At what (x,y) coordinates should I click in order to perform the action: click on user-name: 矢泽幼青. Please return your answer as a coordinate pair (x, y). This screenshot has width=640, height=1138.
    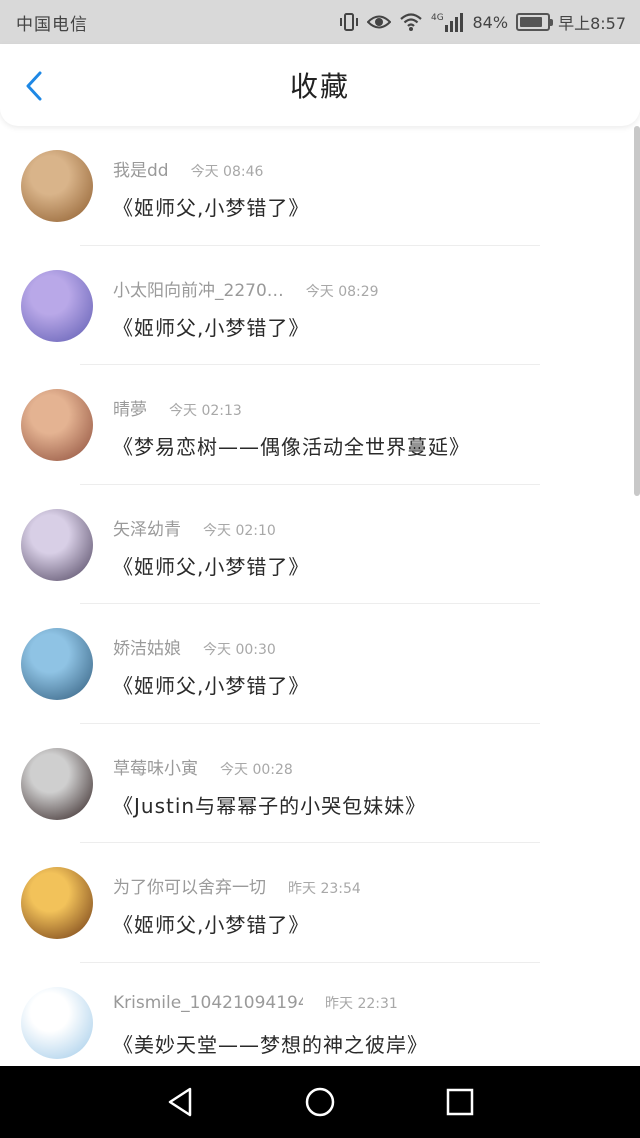
    Looking at the image, I should click on (147, 527).